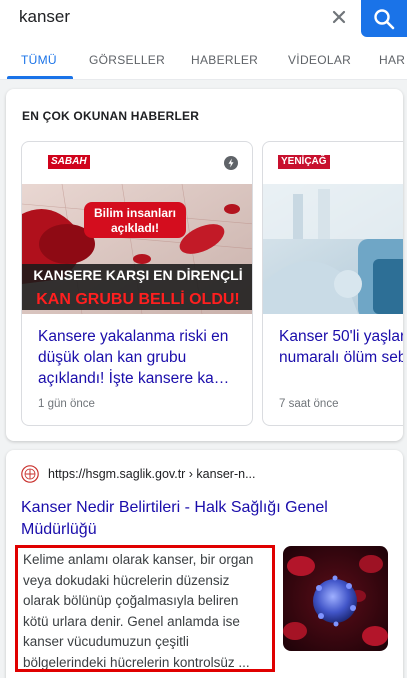 The width and height of the screenshot is (407, 678). What do you see at coordinates (341, 336) in the screenshot?
I see `story-title-line: Kanser 50'li yaşlar` at bounding box center [341, 336].